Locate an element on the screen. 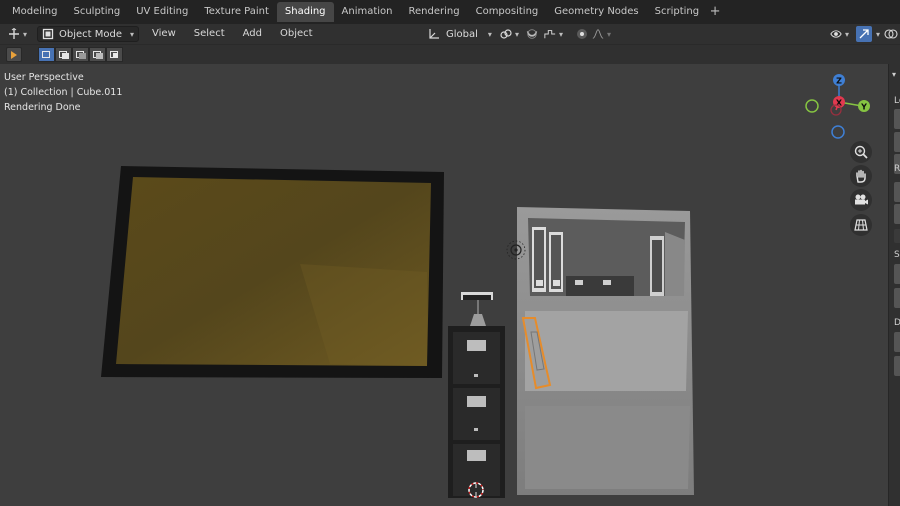  pivot-link-icon is located at coordinates (506, 34).